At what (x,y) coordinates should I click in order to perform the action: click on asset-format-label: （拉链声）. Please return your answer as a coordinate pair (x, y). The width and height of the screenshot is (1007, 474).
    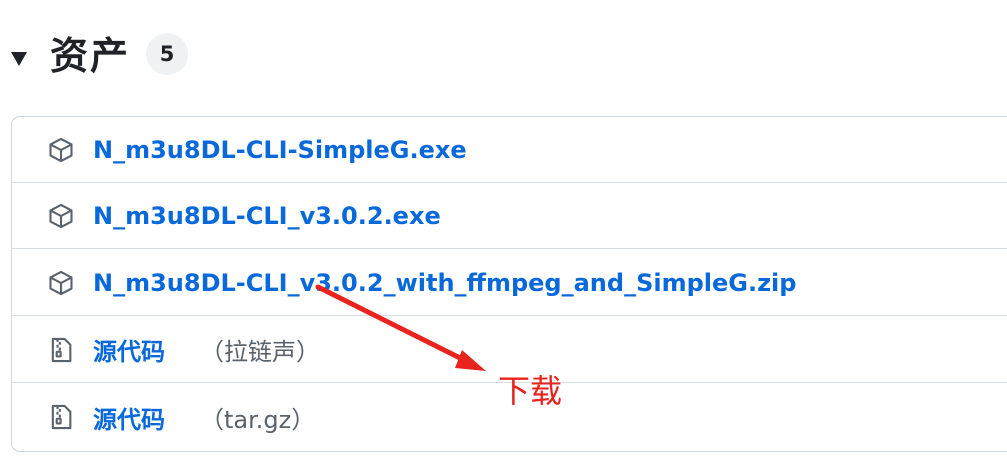
    Looking at the image, I should click on (260, 352).